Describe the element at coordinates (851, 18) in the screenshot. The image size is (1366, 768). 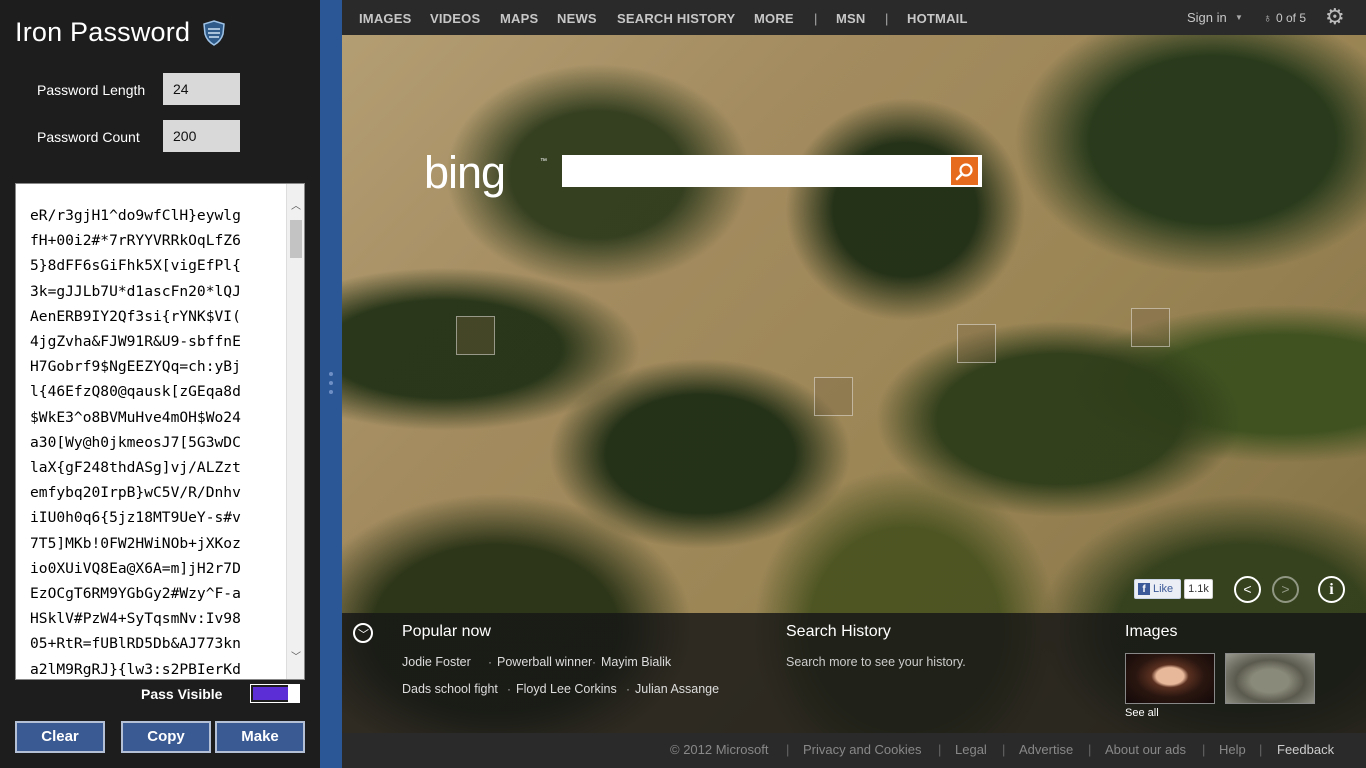
I see `nav-msn: MSN` at that location.